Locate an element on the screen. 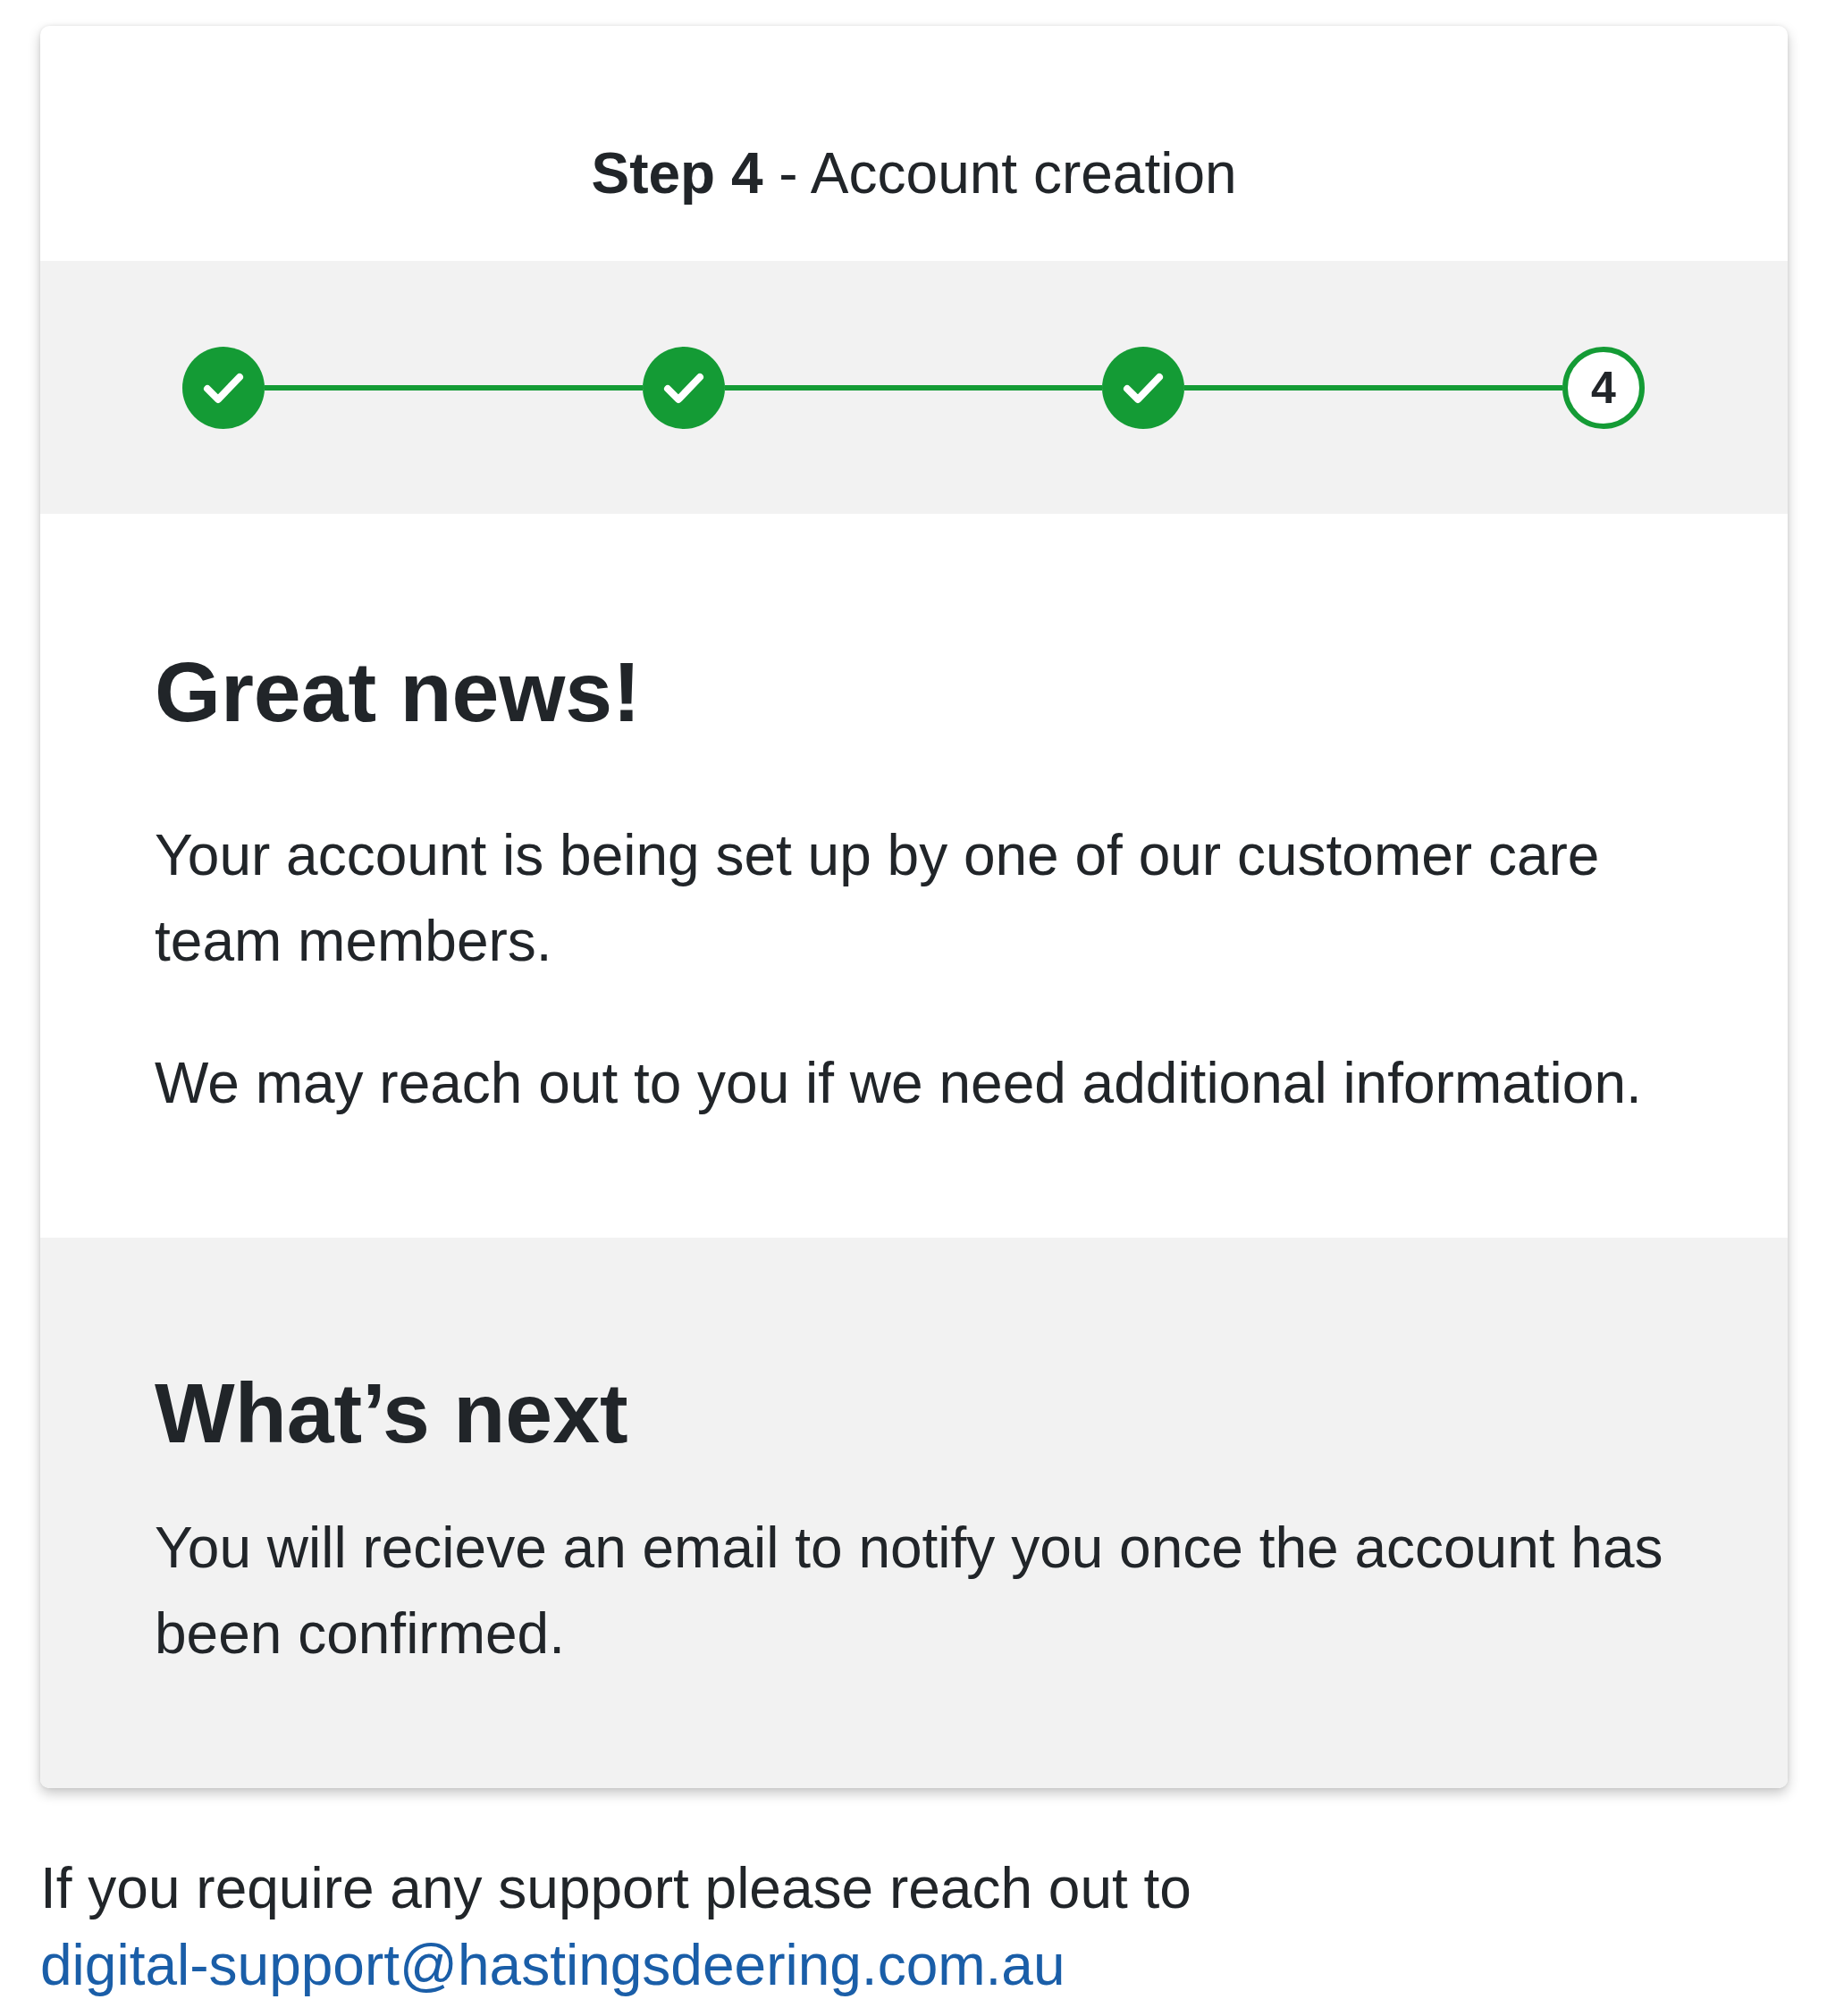 Image resolution: width=1827 pixels, height=2016 pixels. support-text: If you require any support please reach out to is located at coordinates (615, 1888).